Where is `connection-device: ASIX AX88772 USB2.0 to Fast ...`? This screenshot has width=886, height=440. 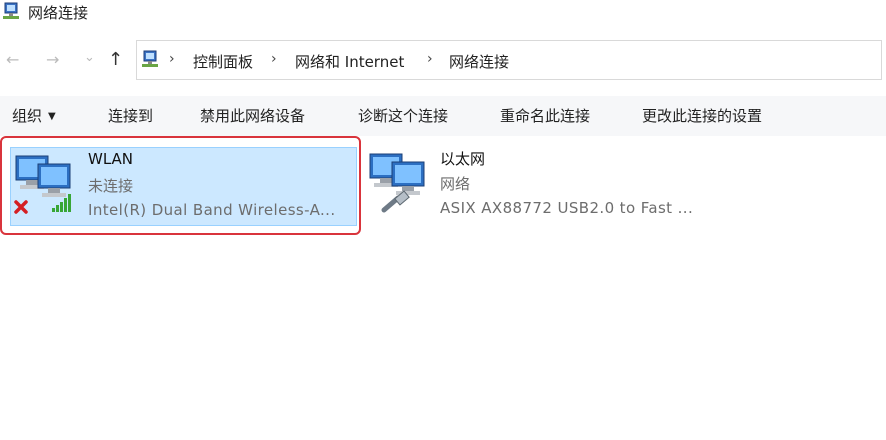 connection-device: ASIX AX88772 USB2.0 to Fast ... is located at coordinates (567, 208).